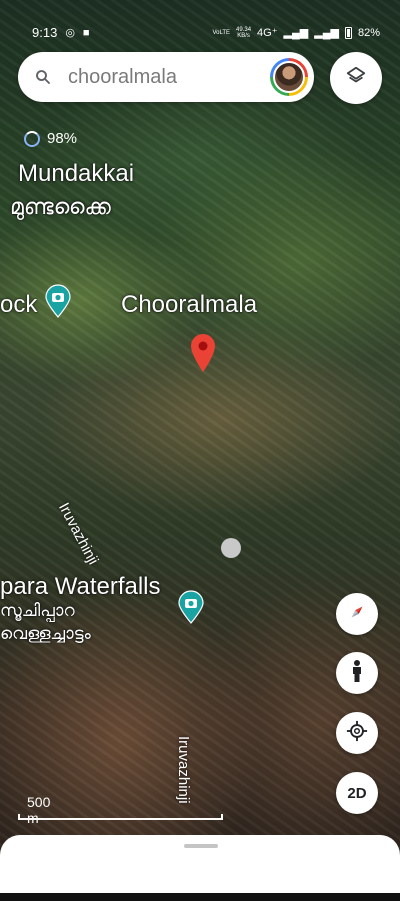 Image resolution: width=400 pixels, height=901 pixels. I want to click on bottom-sheet, so click(200, 868).